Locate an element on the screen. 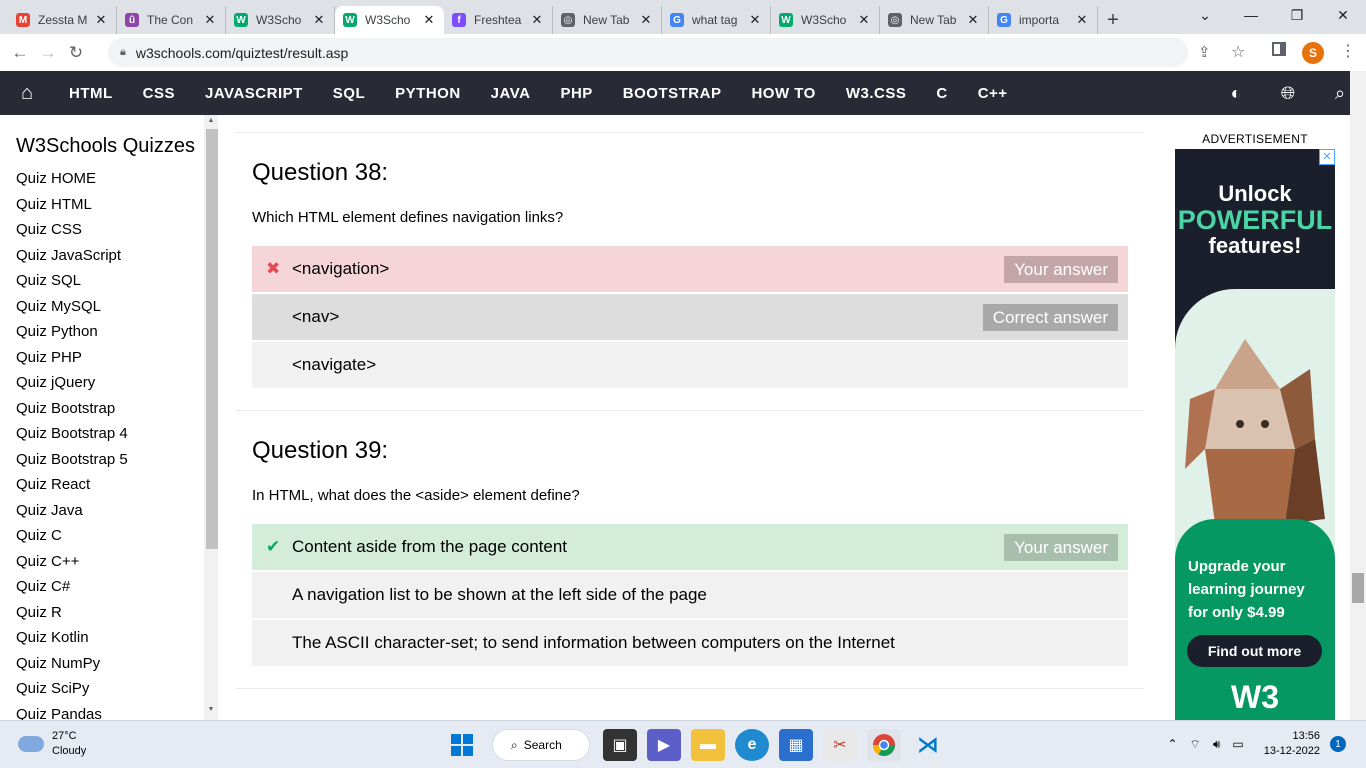 The width and height of the screenshot is (1366, 768). scroll-down-arrow-icon: ▼ is located at coordinates (211, 712).